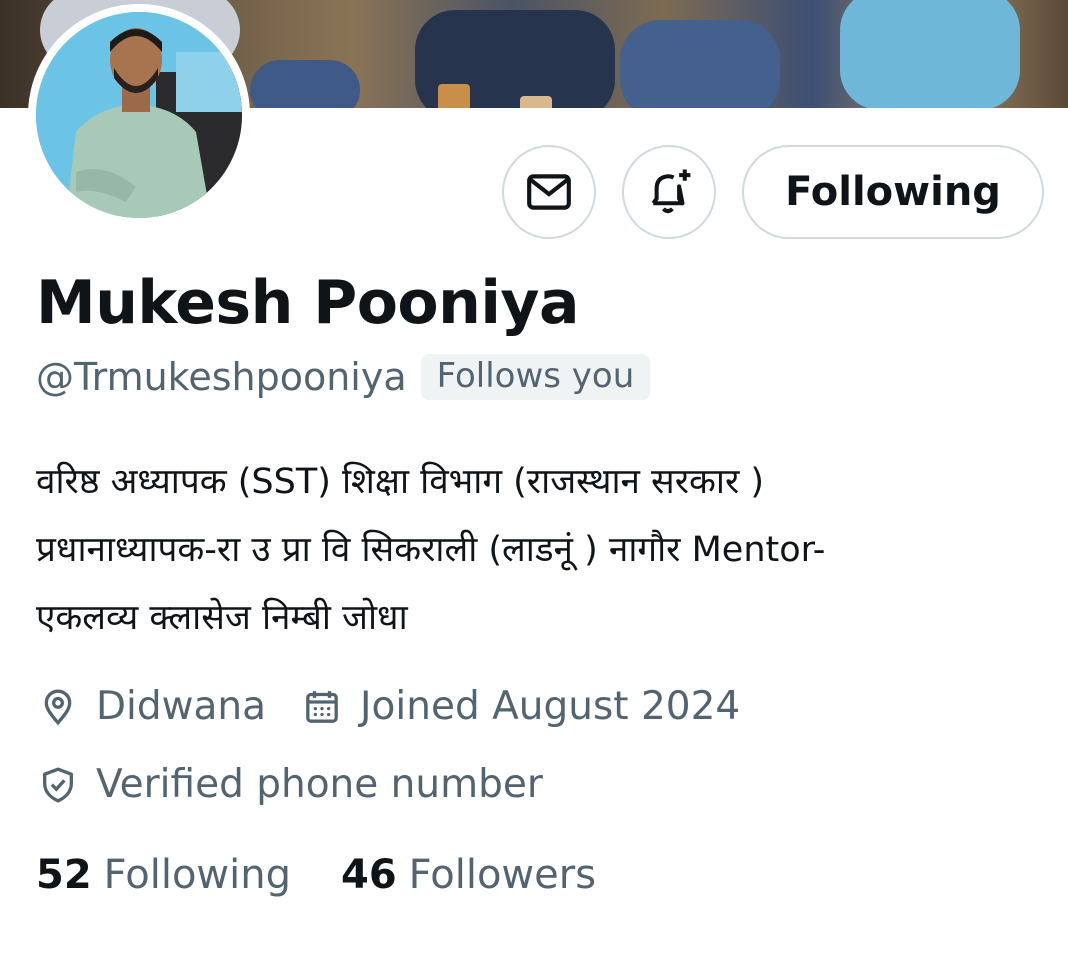  Describe the element at coordinates (322, 707) in the screenshot. I see `calendar-icon` at that location.